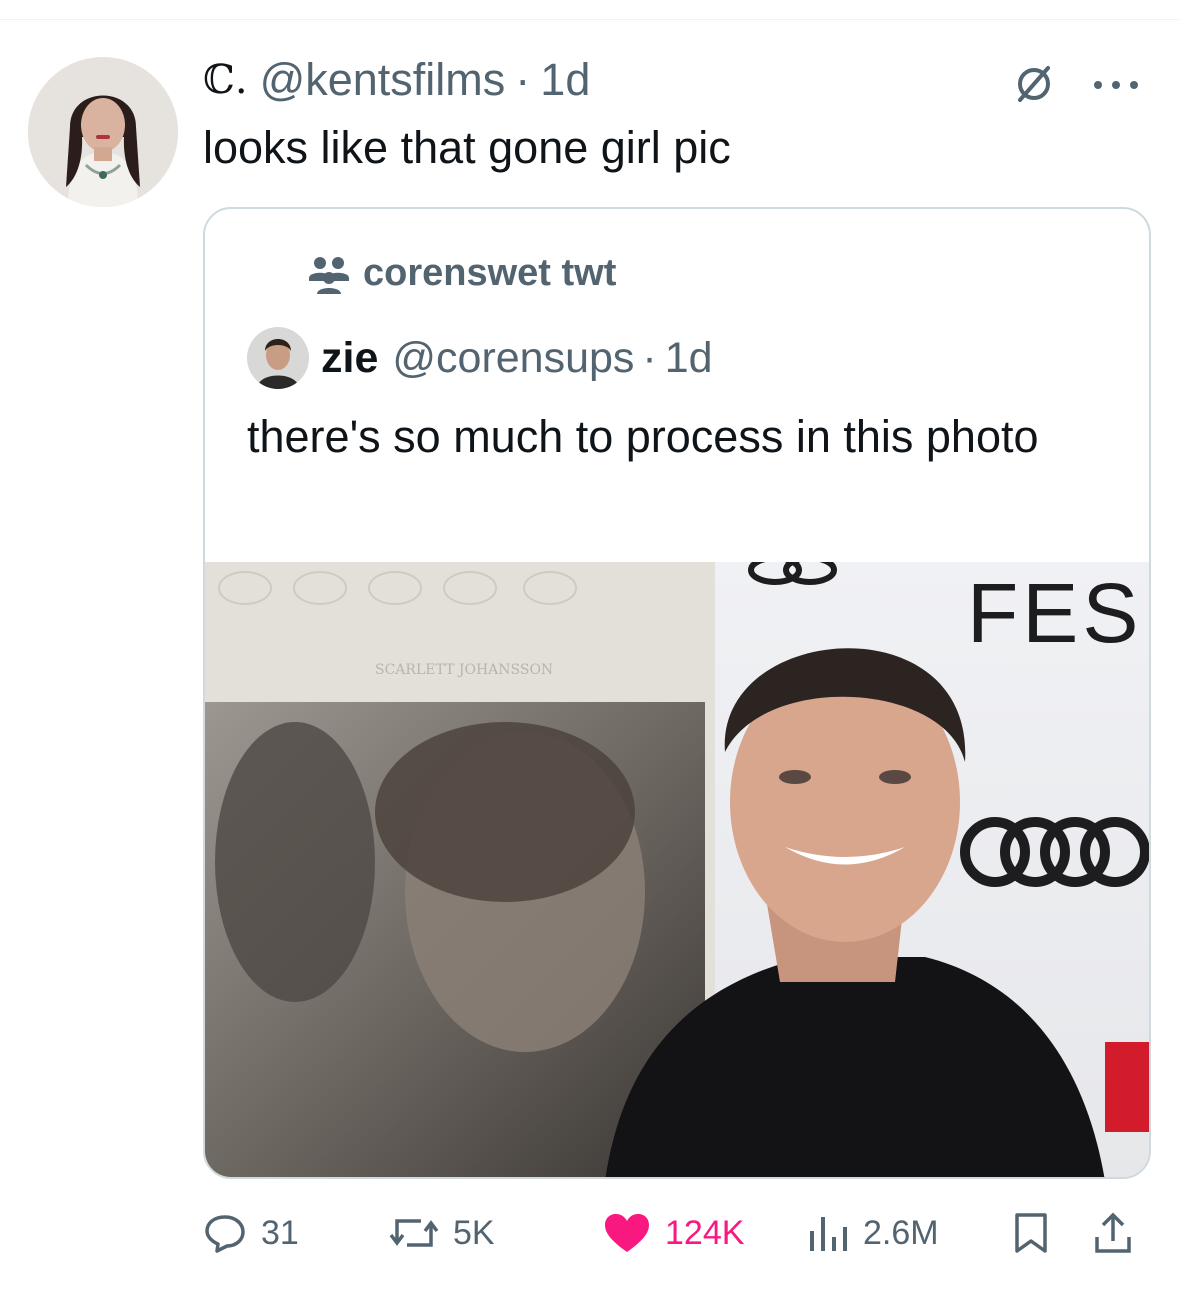 The width and height of the screenshot is (1179, 1295). Describe the element at coordinates (467, 147) in the screenshot. I see `post-text: looks like that gone girl pic` at that location.